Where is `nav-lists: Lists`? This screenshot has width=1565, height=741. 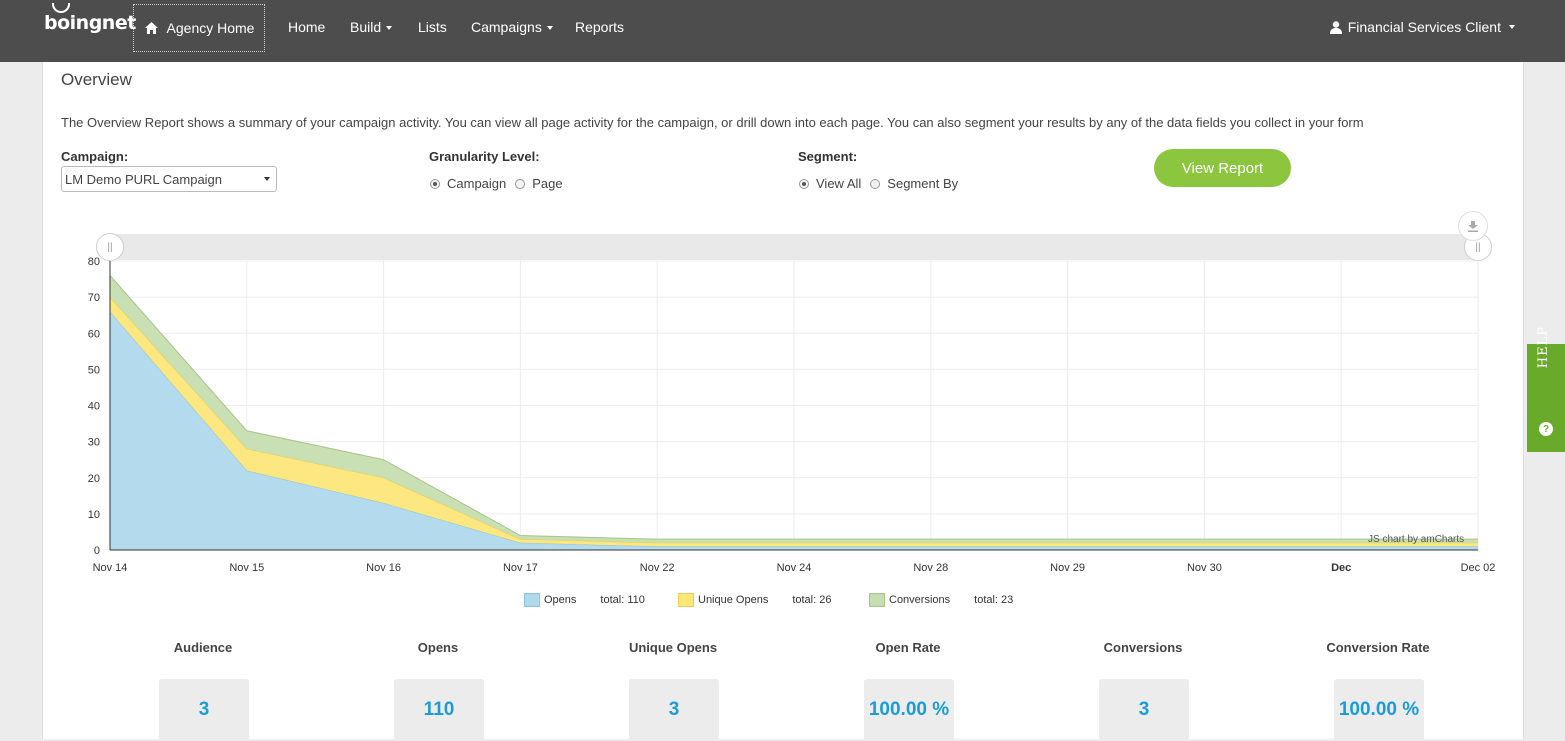
nav-lists: Lists is located at coordinates (432, 27).